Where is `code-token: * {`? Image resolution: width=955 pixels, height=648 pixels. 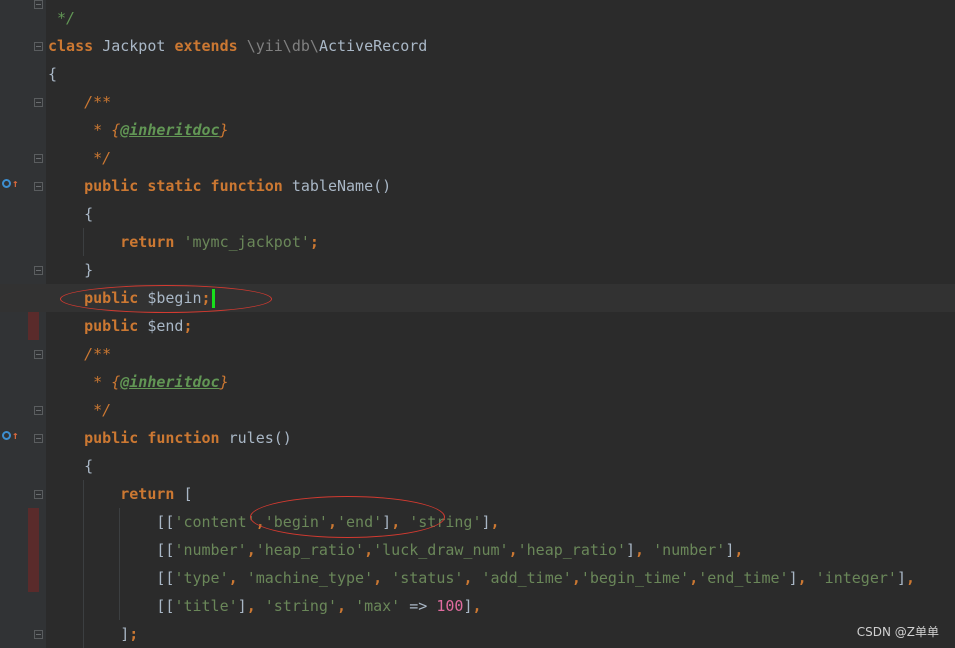
code-token: * { is located at coordinates (84, 130).